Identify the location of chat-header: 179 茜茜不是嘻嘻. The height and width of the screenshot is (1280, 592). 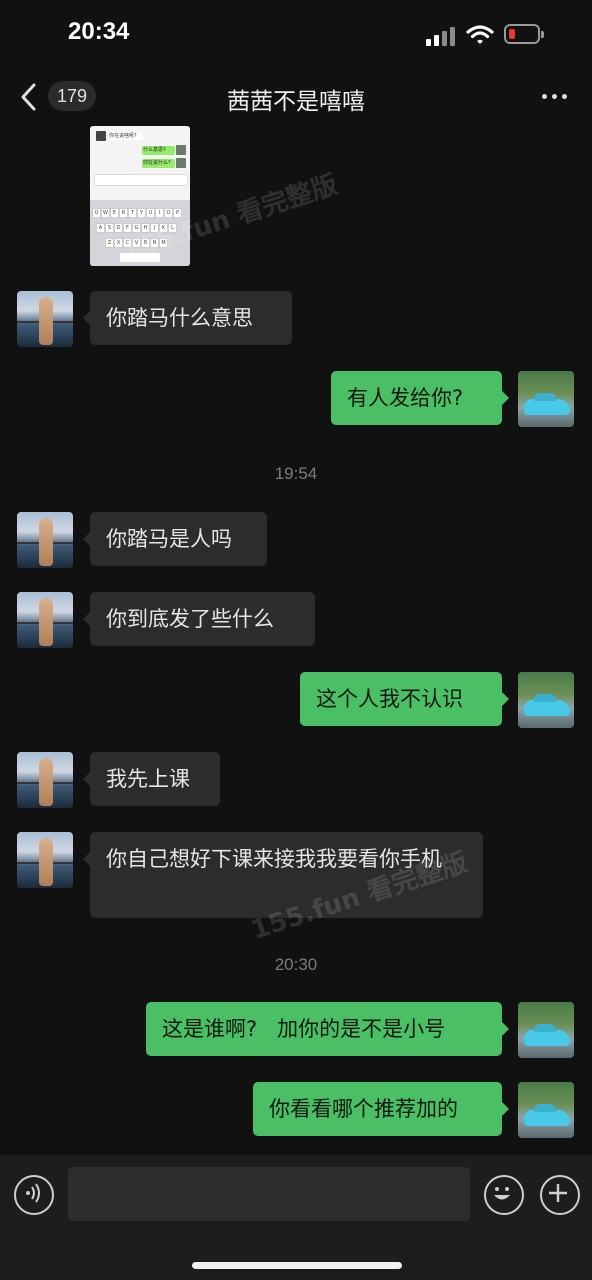
(296, 98).